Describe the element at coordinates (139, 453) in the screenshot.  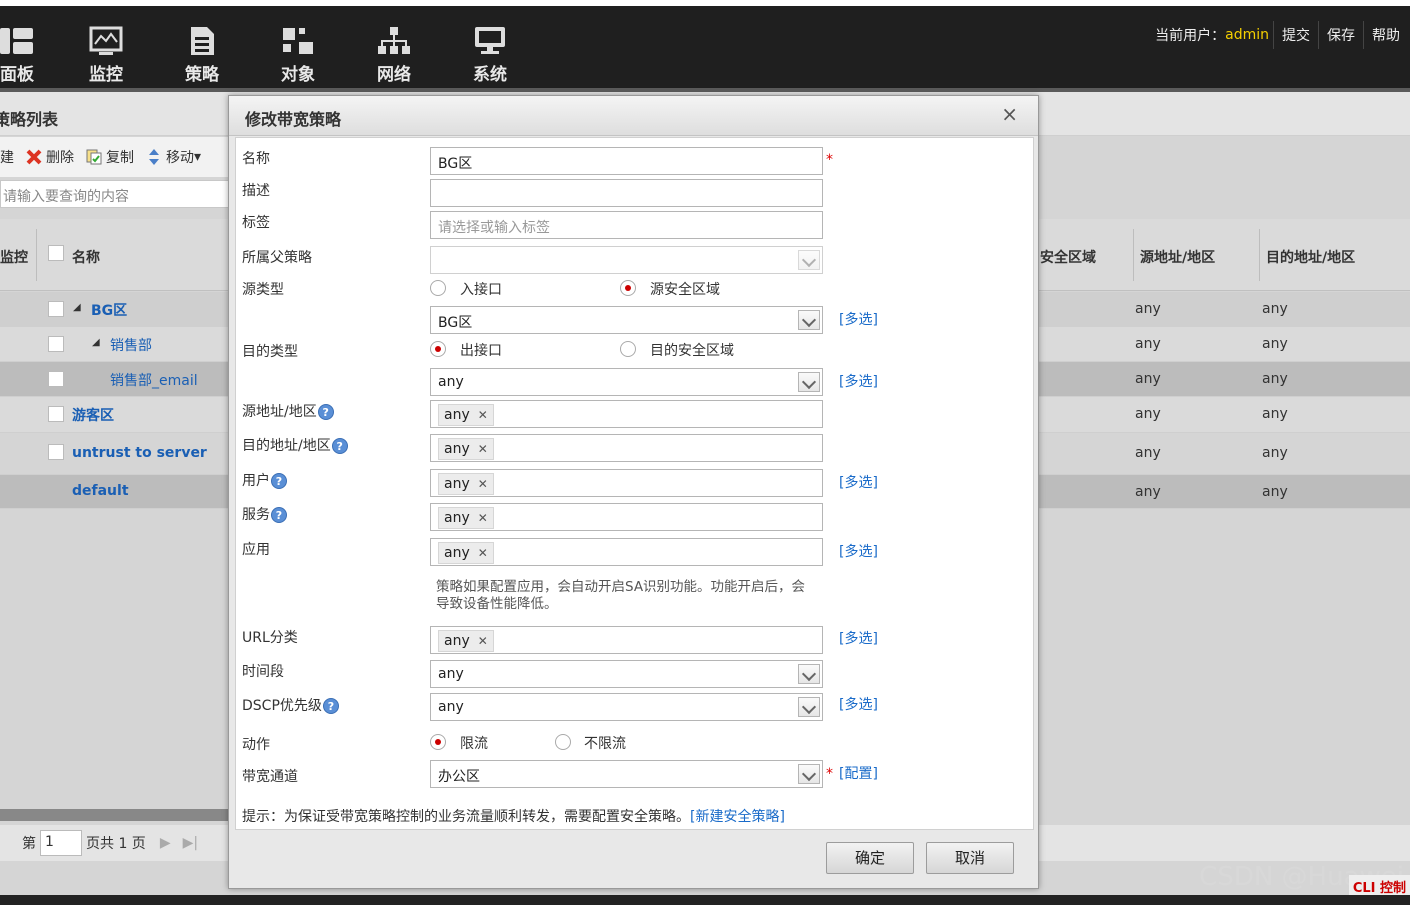
I see `row-name: untrust to server` at that location.